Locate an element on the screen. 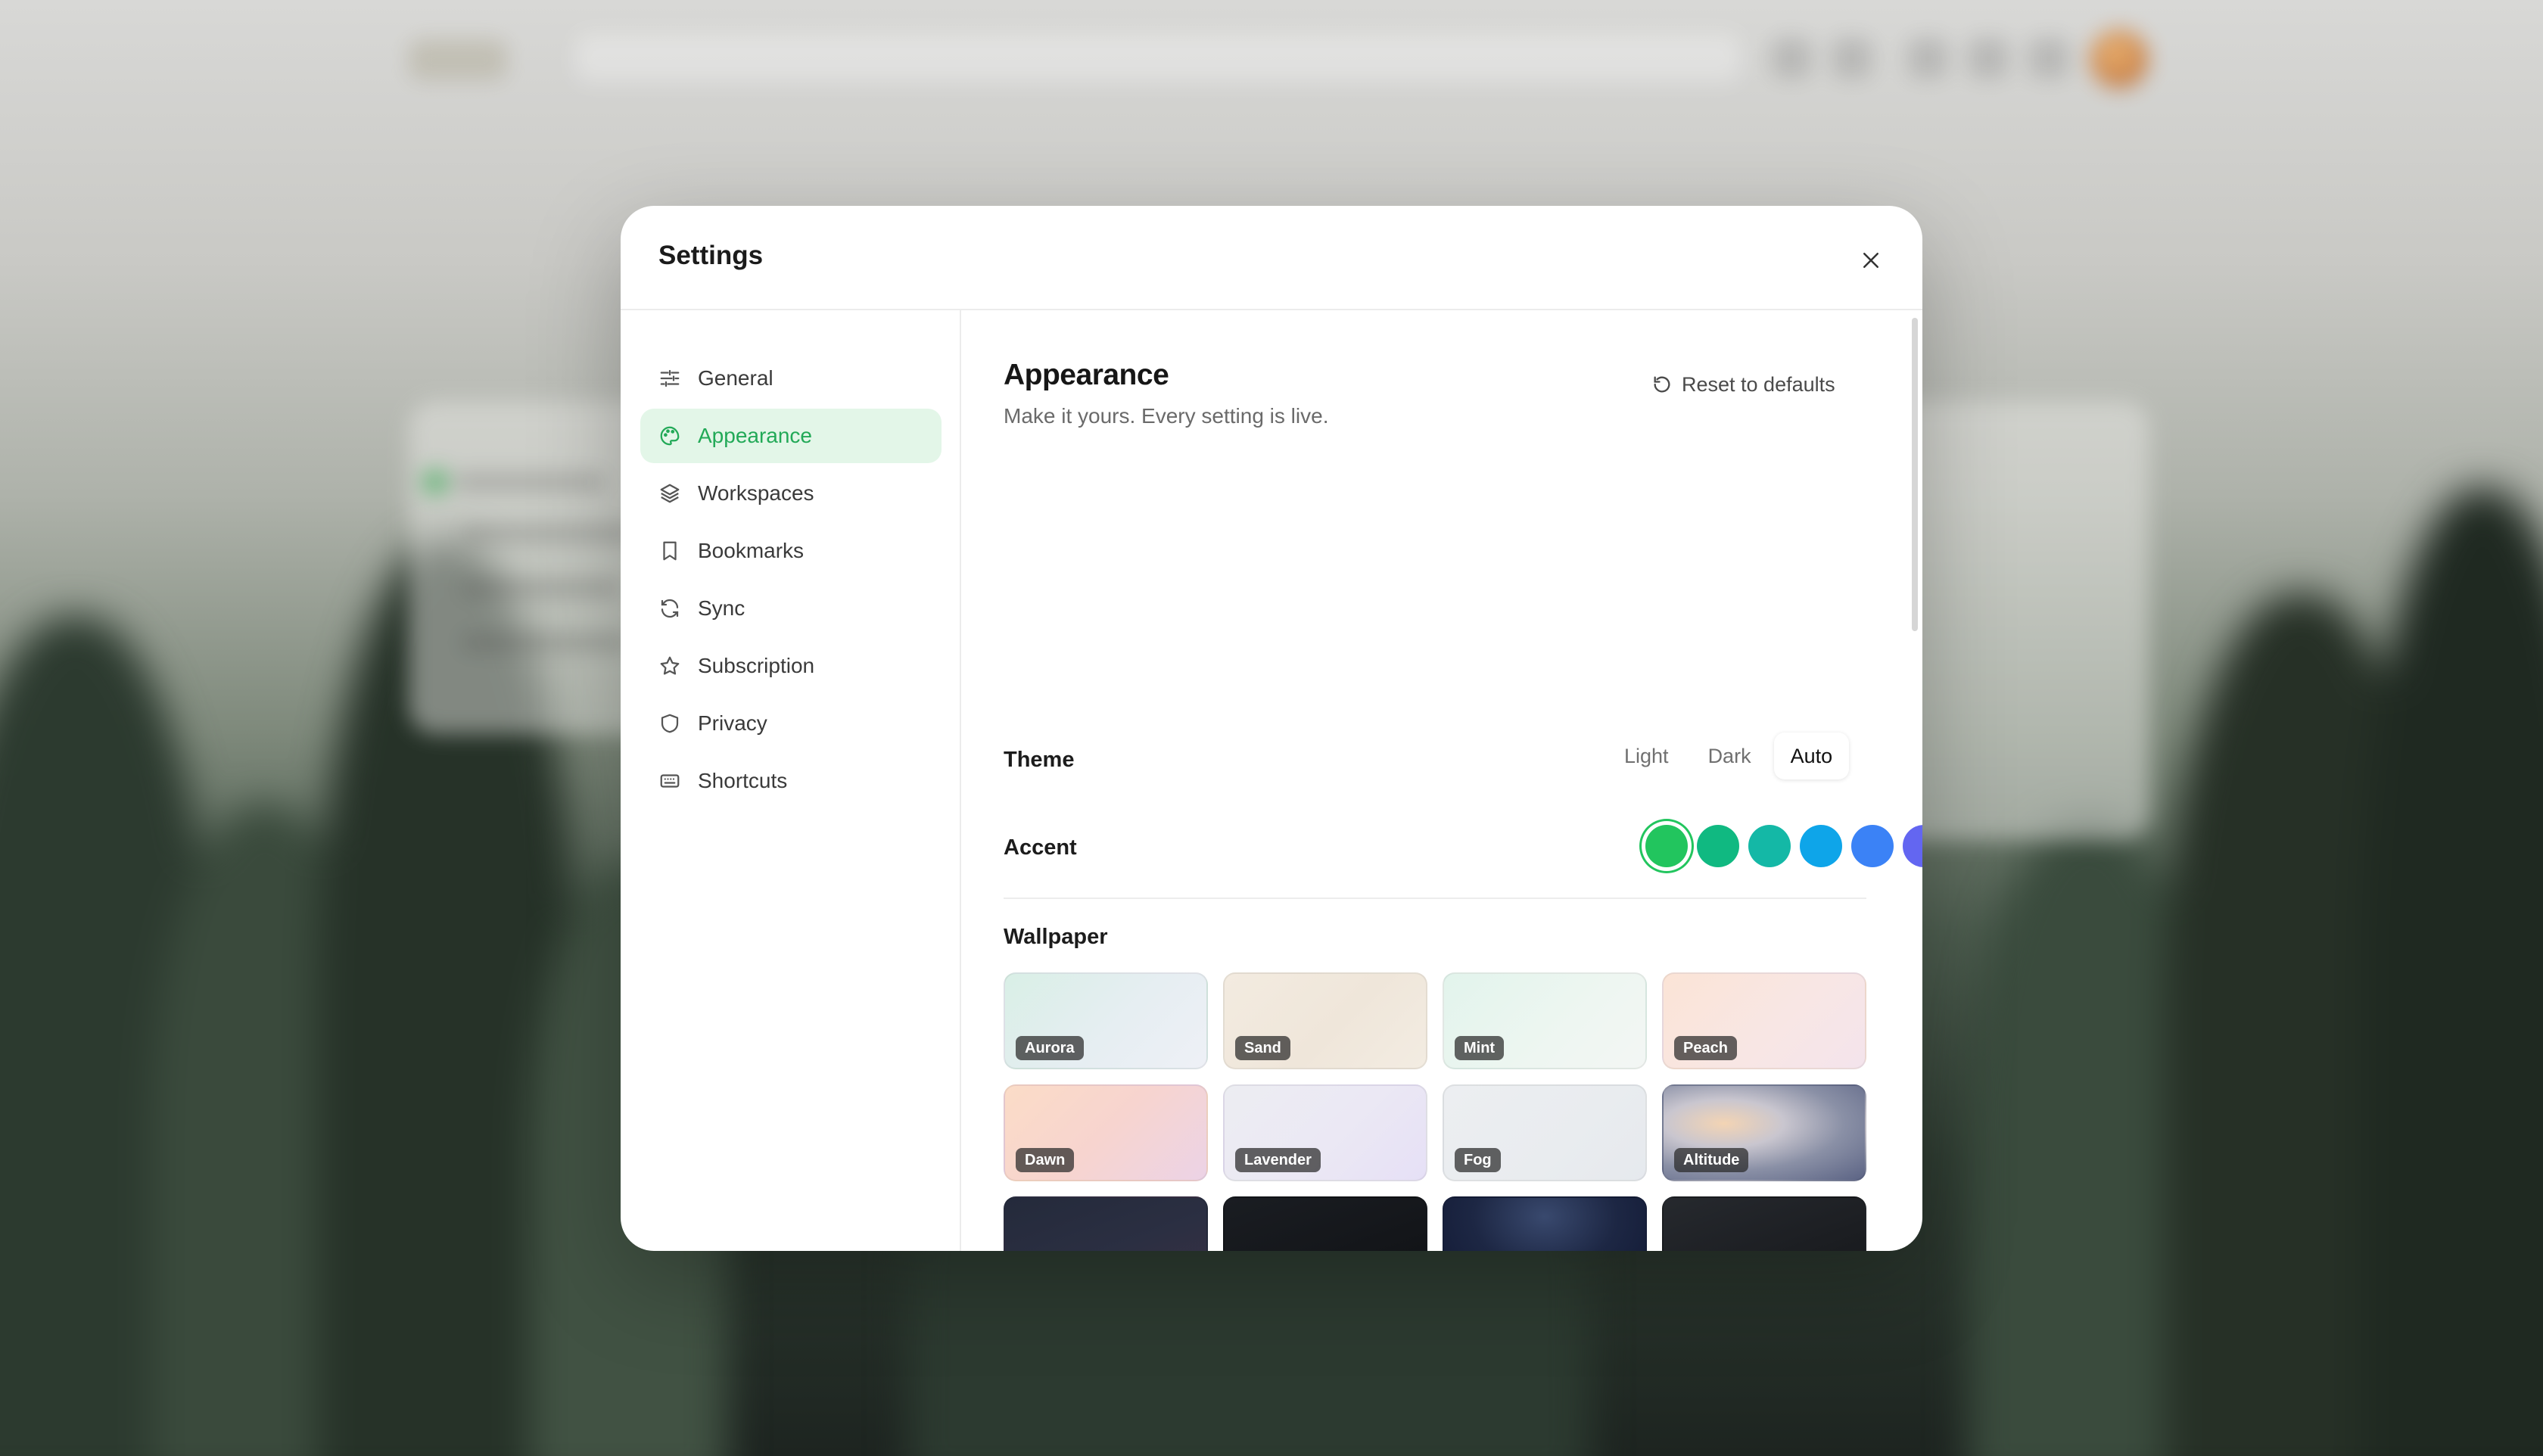 The height and width of the screenshot is (1456, 2543). keyboard-icon is located at coordinates (670, 781).